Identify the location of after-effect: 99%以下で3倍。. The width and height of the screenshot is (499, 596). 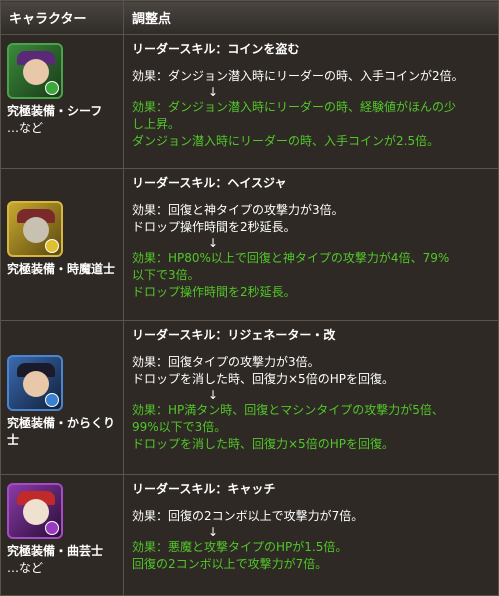
(179, 427).